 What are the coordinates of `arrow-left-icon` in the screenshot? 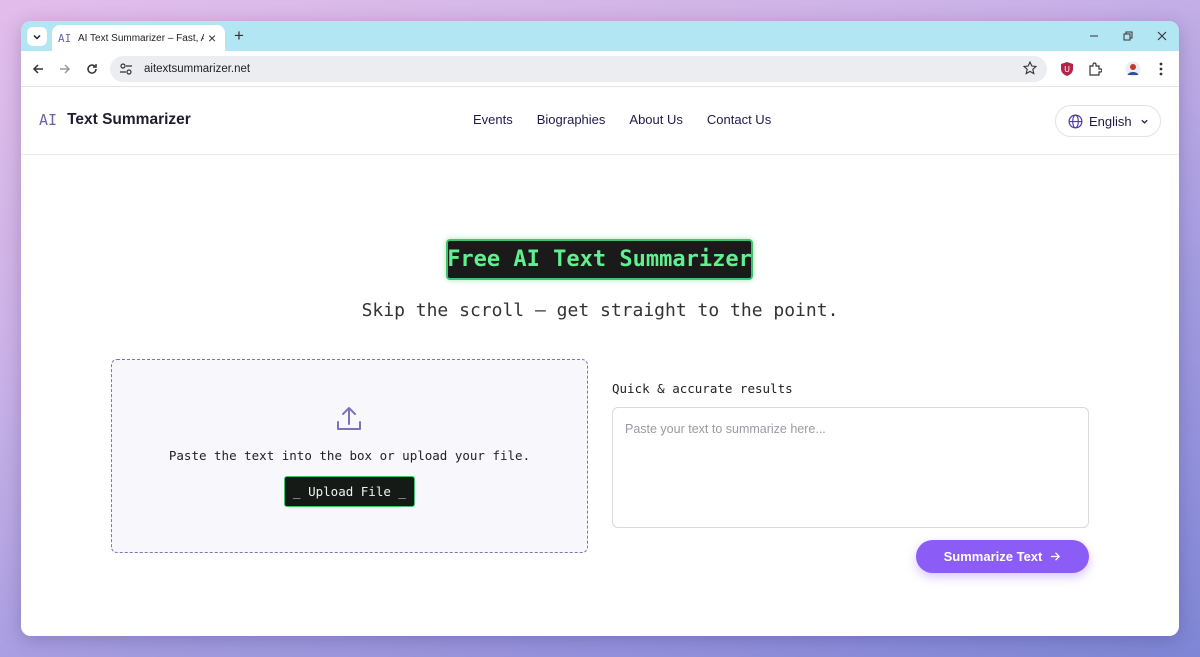 It's located at (37, 69).